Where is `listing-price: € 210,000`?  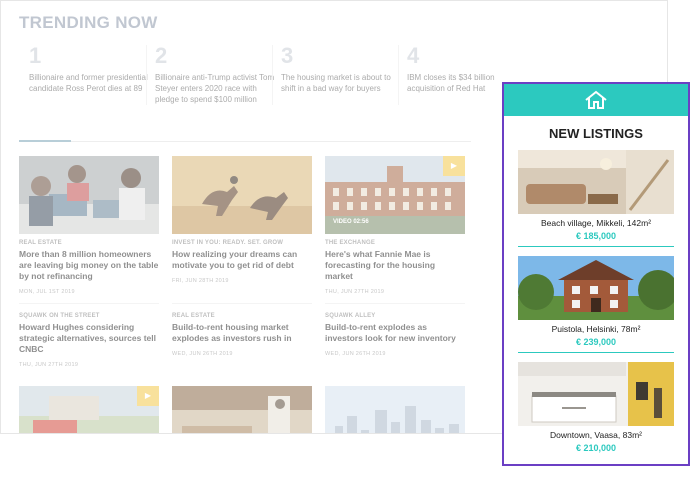
listing-price: € 210,000 is located at coordinates (596, 448).